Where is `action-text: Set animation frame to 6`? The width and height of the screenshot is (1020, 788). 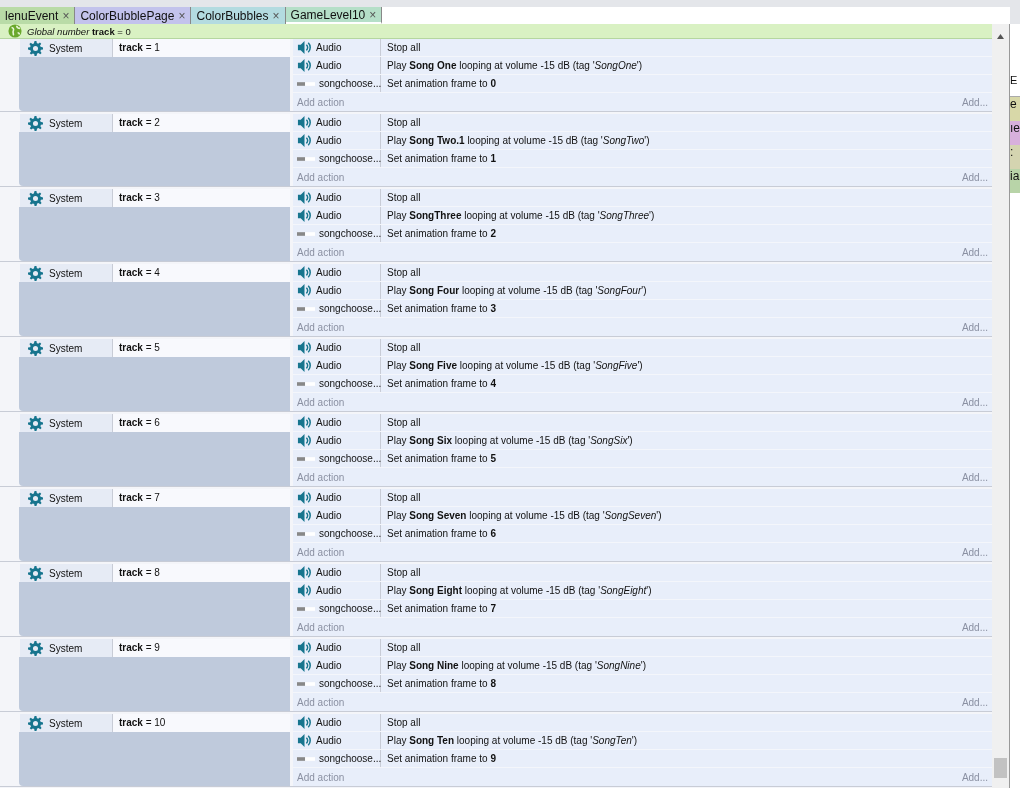 action-text: Set animation frame to 6 is located at coordinates (687, 533).